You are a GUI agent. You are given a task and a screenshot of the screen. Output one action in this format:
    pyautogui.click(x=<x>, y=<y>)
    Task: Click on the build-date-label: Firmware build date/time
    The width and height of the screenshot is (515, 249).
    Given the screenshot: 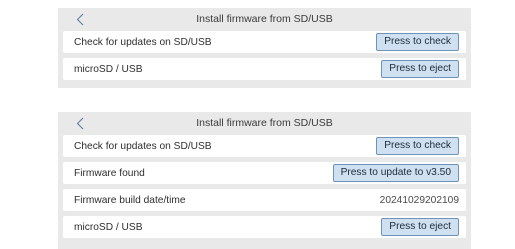 What is the action you would take?
    pyautogui.click(x=130, y=200)
    